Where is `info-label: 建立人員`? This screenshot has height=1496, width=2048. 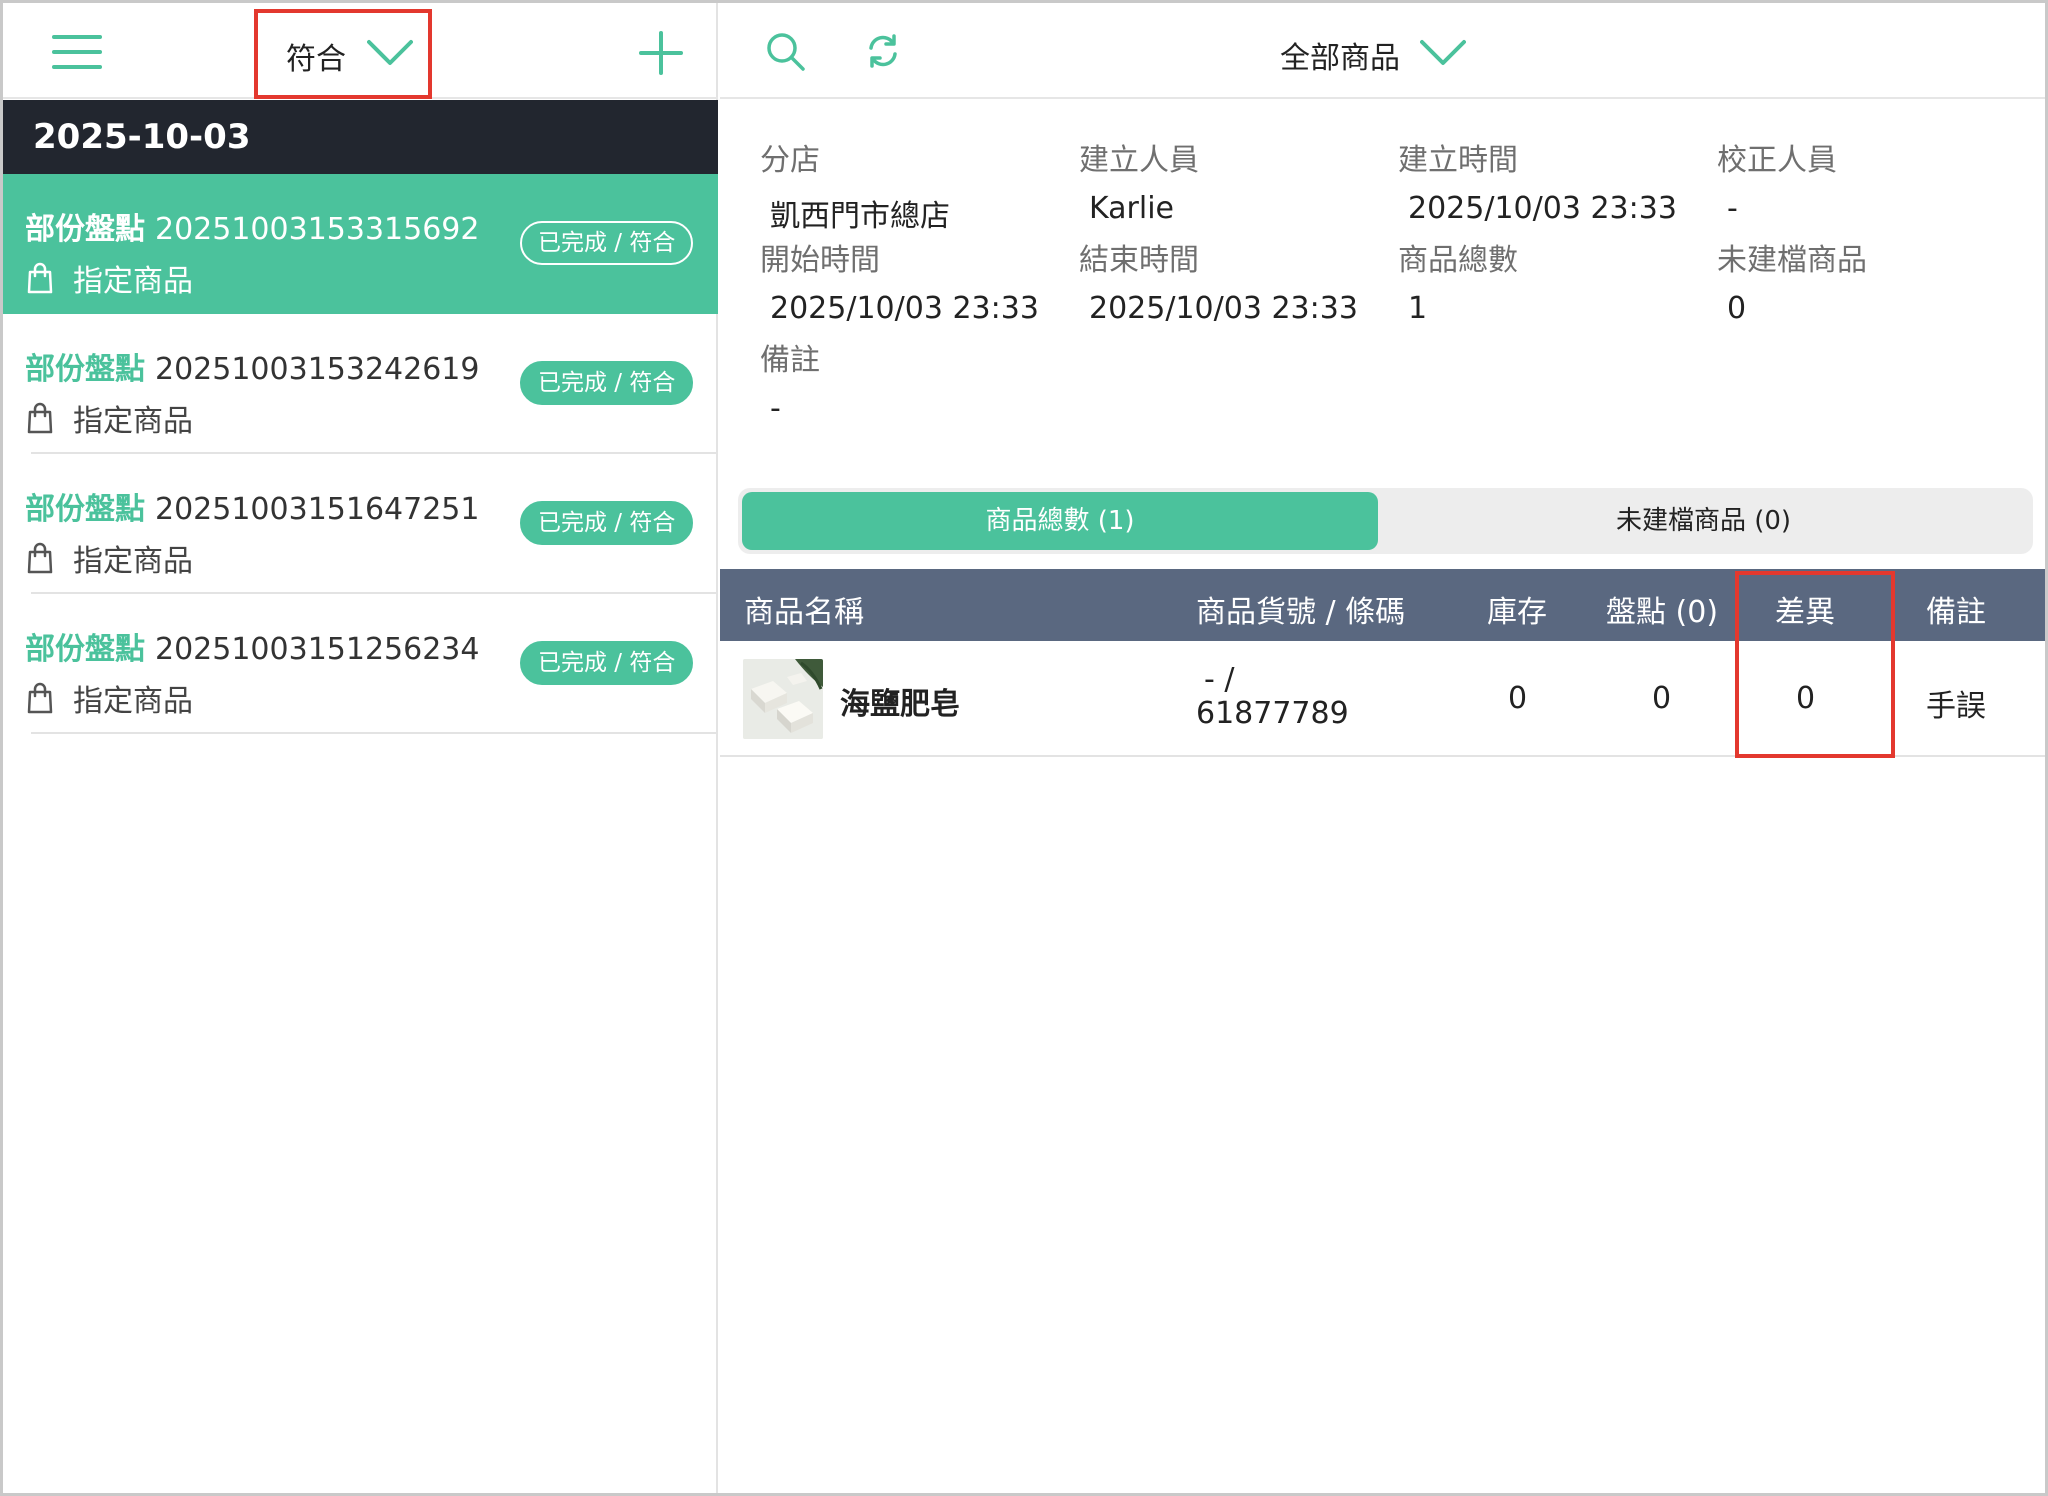
info-label: 建立人員 is located at coordinates (1139, 160).